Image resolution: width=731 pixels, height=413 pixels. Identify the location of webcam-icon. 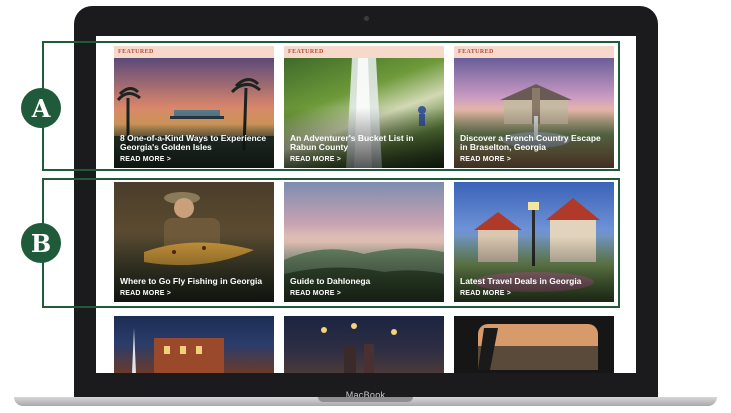
(366, 18).